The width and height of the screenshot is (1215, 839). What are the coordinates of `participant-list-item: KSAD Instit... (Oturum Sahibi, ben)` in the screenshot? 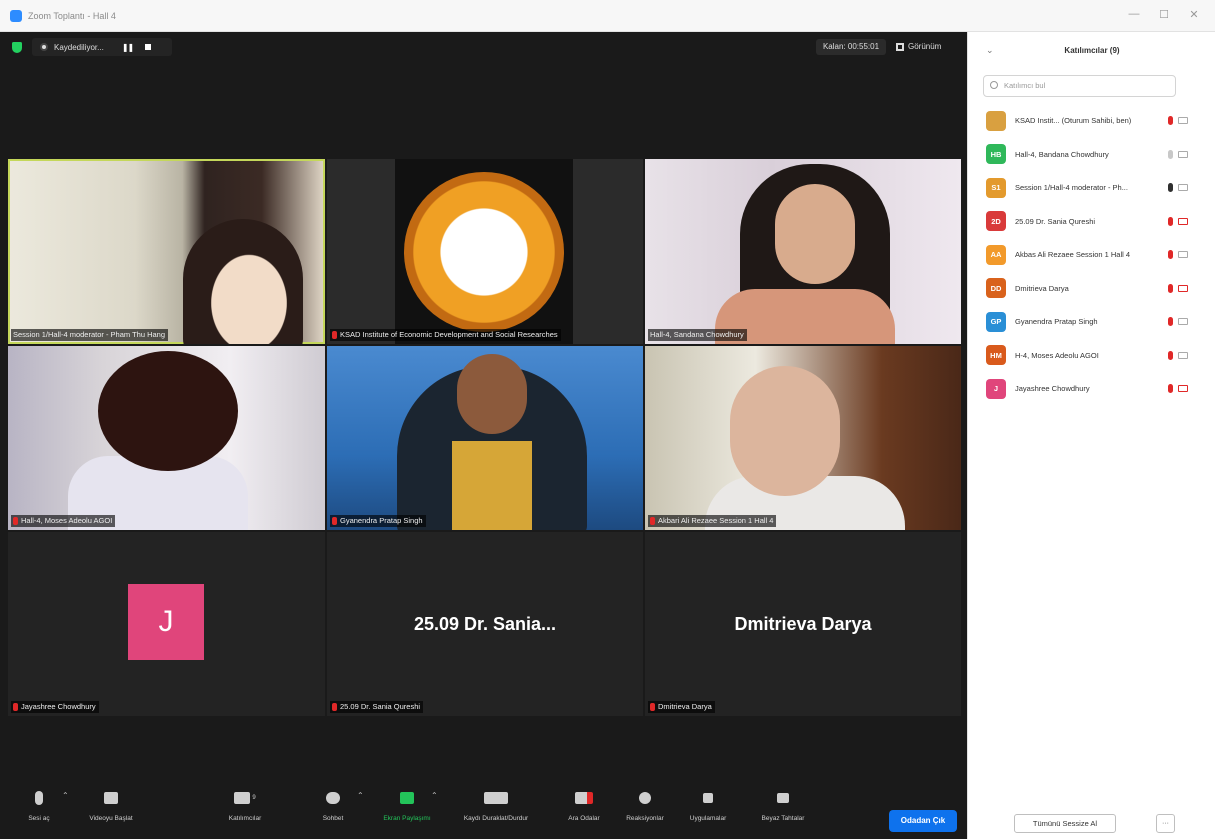 It's located at (1091, 121).